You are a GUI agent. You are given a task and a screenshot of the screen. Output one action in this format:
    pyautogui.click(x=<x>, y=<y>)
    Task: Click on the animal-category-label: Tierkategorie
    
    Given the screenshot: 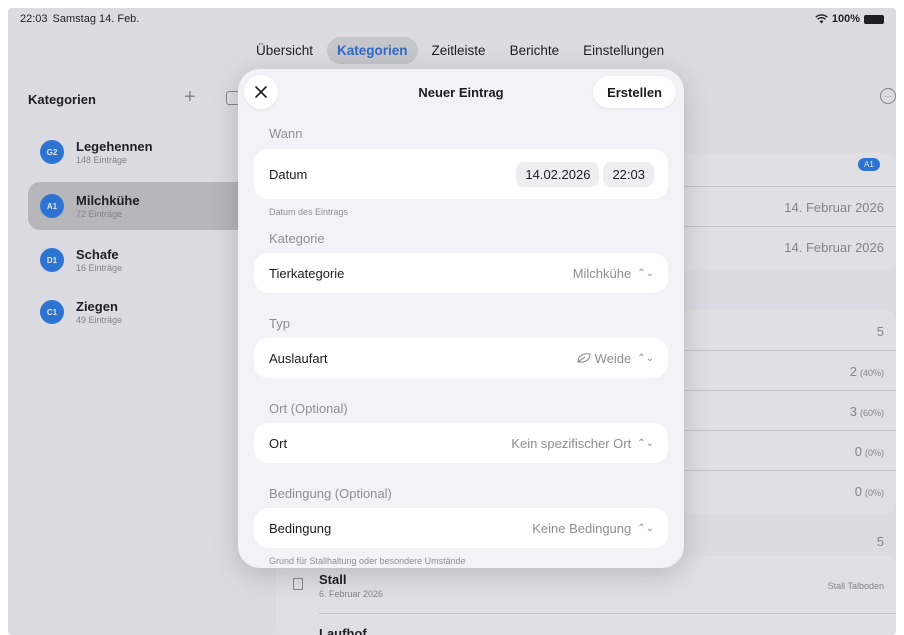 What is the action you would take?
    pyautogui.click(x=307, y=273)
    